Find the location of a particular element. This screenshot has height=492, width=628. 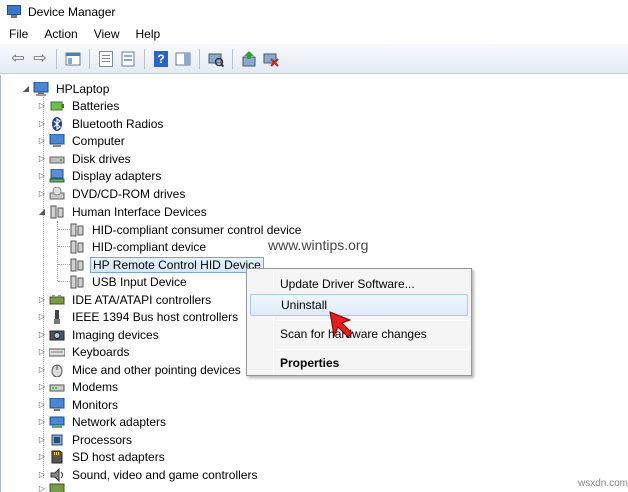

properties-menu-item: Properties is located at coordinates (359, 363).